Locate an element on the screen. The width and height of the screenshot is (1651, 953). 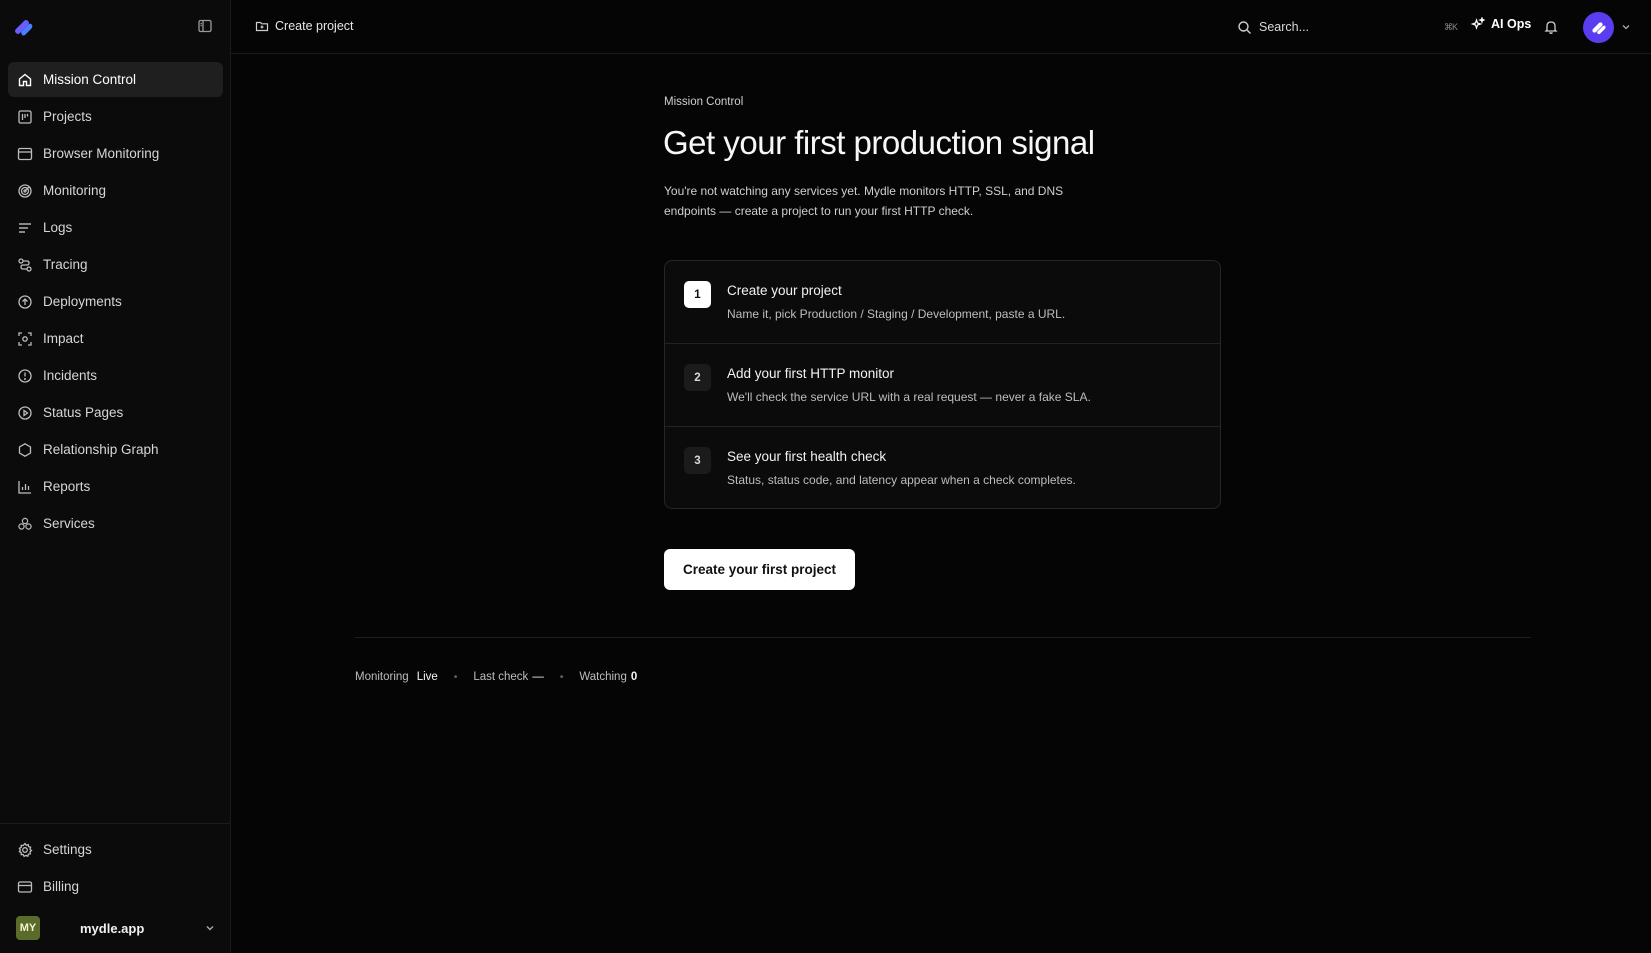
sidebar-item-reports: Reports is located at coordinates (115, 486).